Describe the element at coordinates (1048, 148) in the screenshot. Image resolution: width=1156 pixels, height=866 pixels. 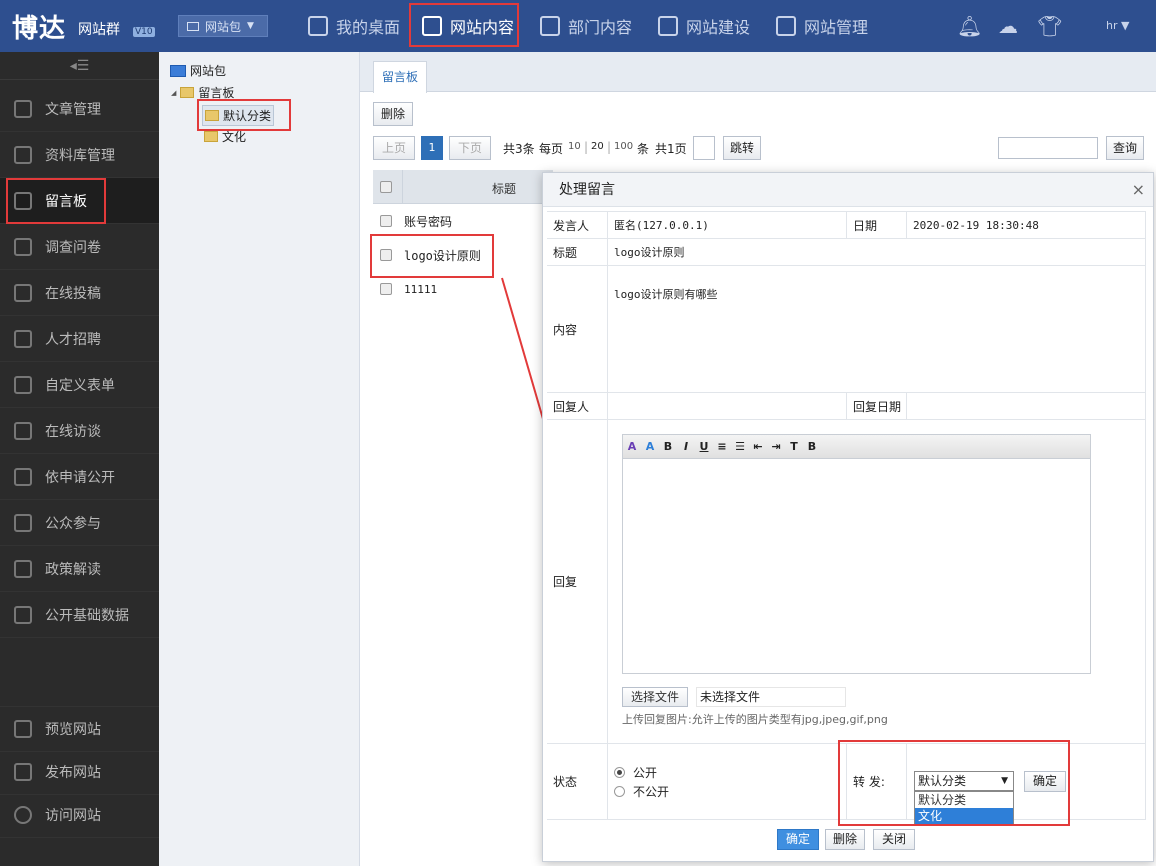
I see `search-input` at that location.